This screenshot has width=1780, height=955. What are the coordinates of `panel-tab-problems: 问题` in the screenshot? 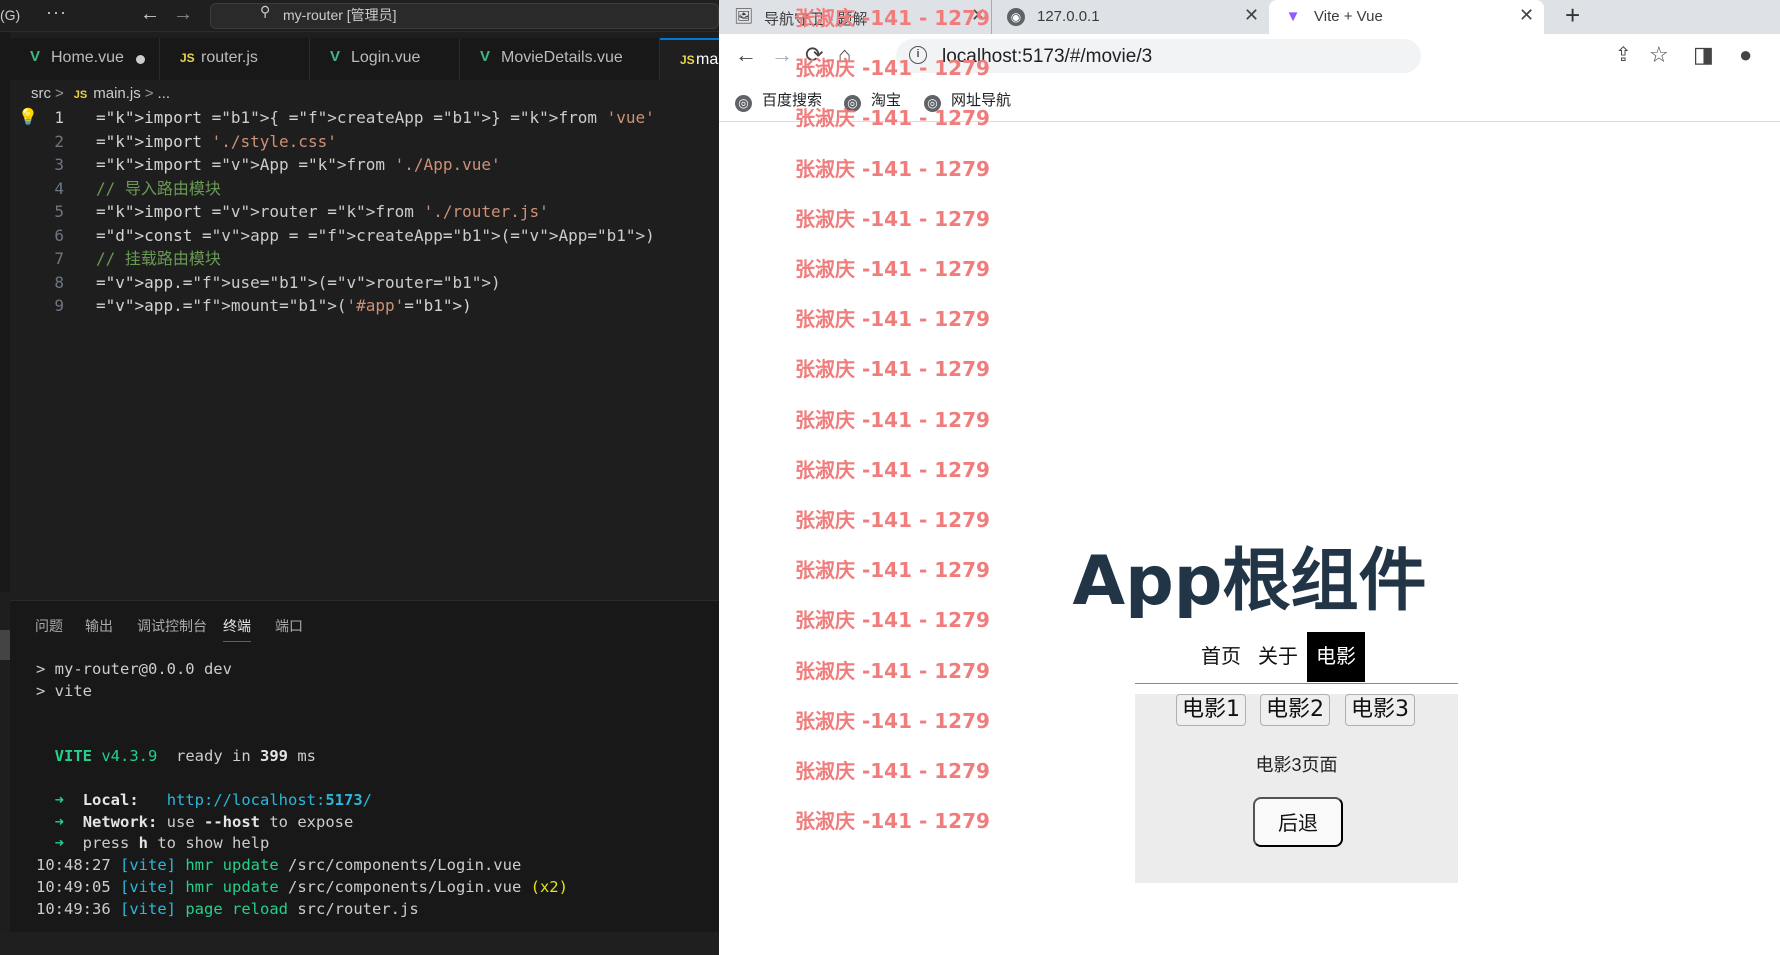 It's located at (49, 626).